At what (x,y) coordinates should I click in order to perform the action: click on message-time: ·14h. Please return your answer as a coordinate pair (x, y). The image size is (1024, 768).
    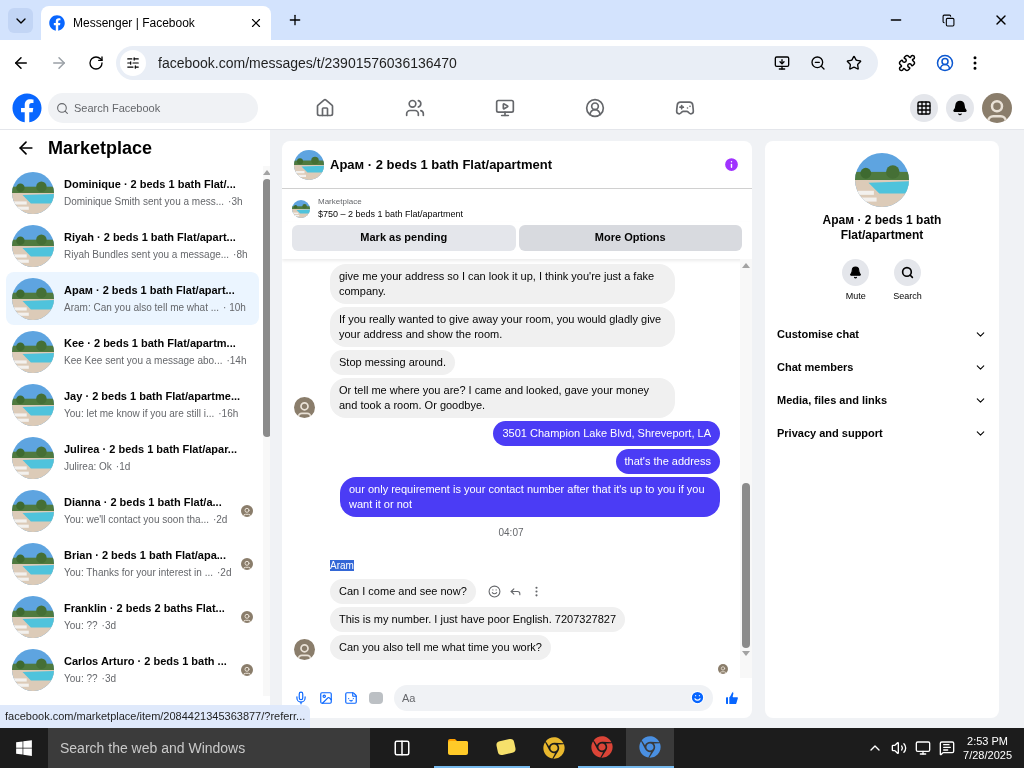
    Looking at the image, I should click on (236, 361).